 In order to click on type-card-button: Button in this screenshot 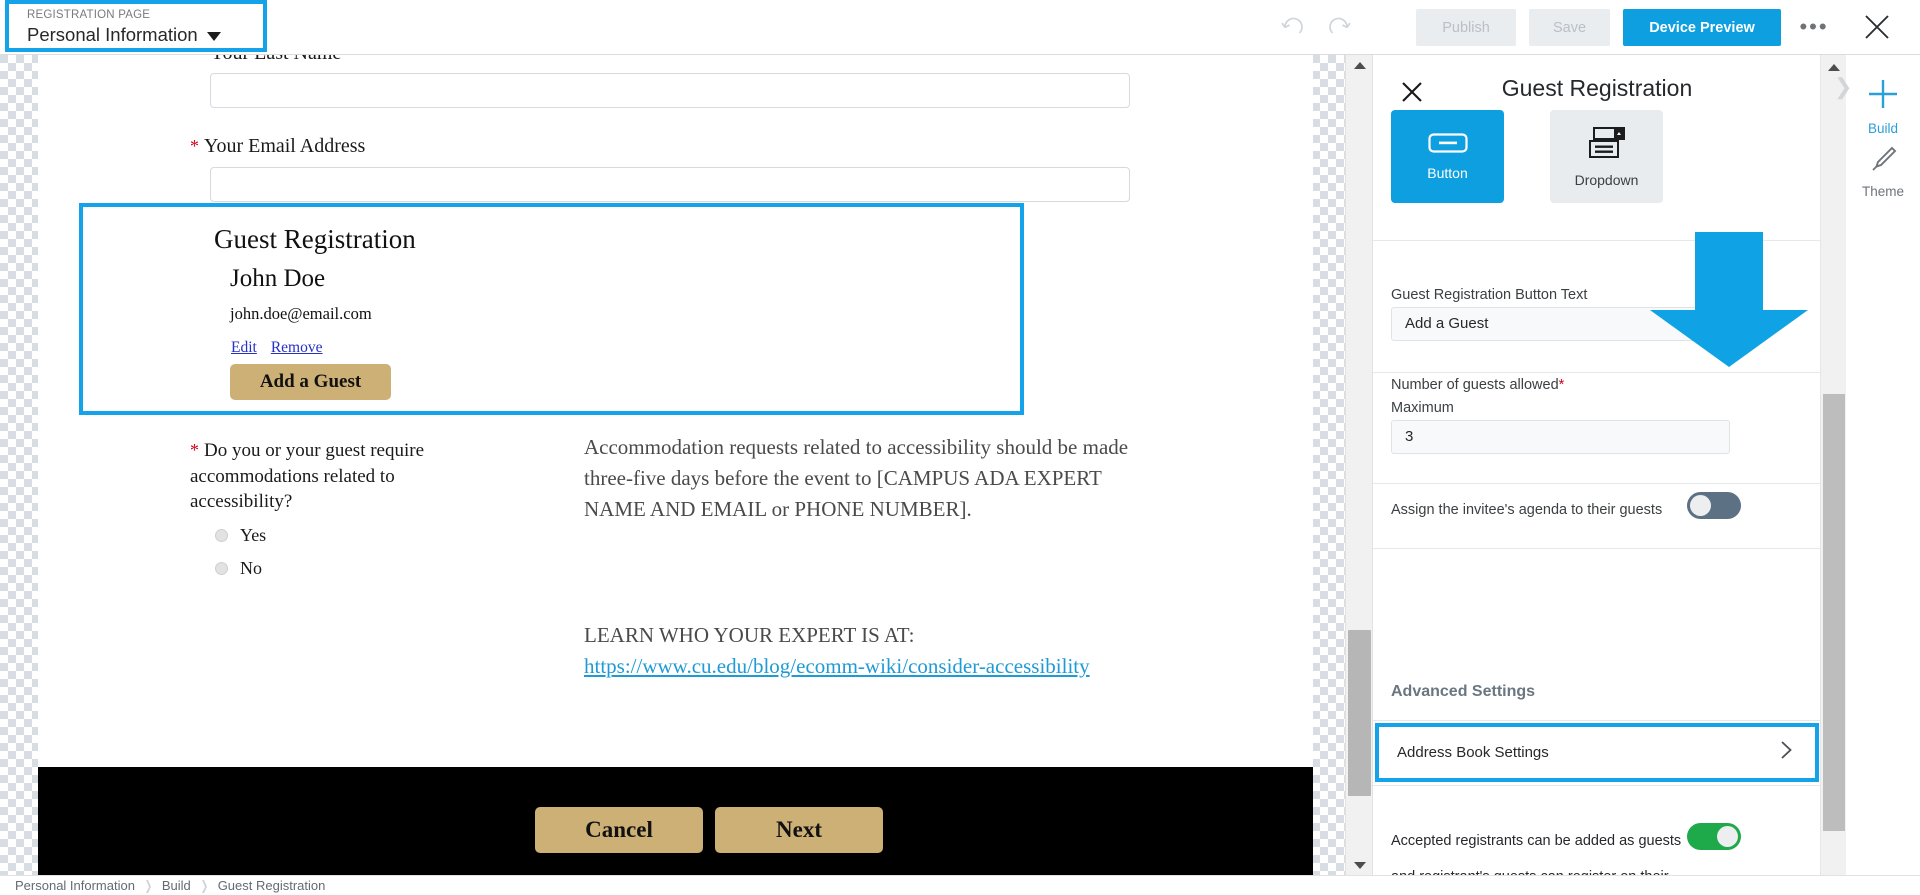, I will do `click(1447, 156)`.